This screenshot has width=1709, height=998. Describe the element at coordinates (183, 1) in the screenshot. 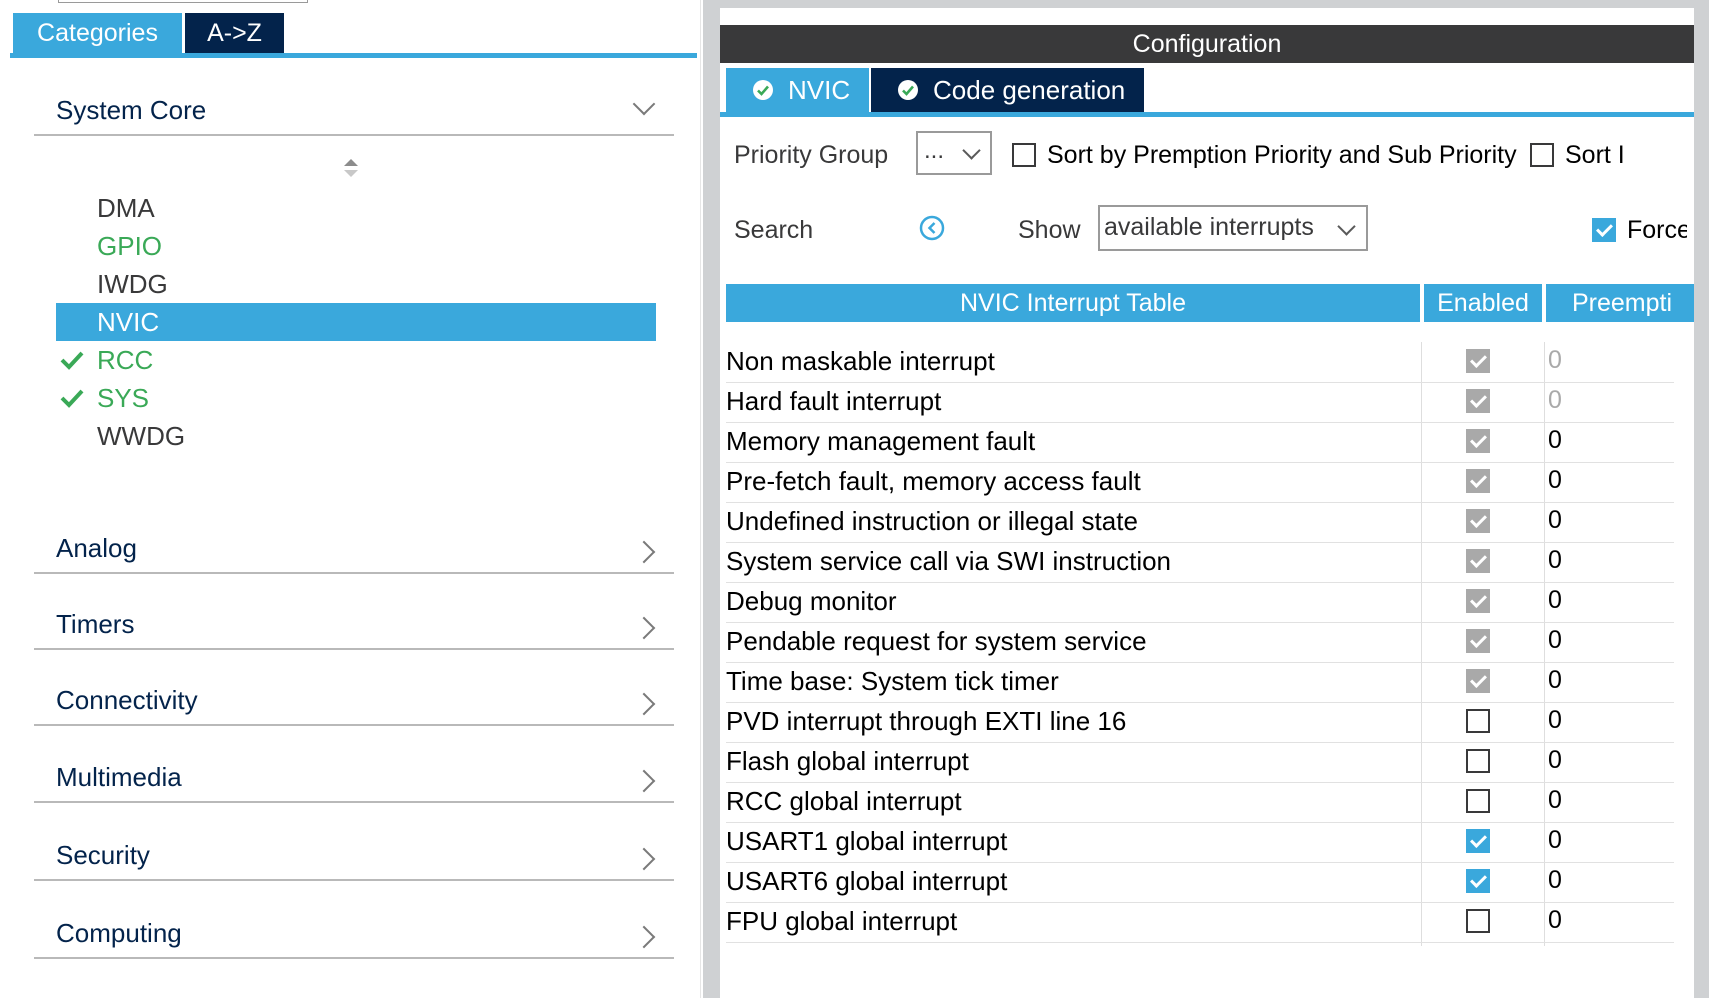

I see `search-box-edge` at that location.